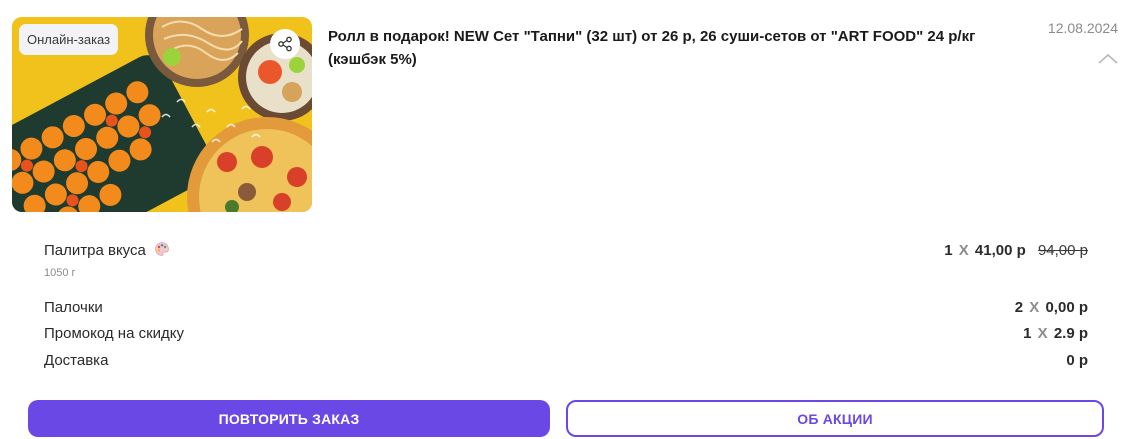 Image resolution: width=1126 pixels, height=439 pixels. What do you see at coordinates (1062, 250) in the screenshot?
I see `item-old-price: 94,00 р` at bounding box center [1062, 250].